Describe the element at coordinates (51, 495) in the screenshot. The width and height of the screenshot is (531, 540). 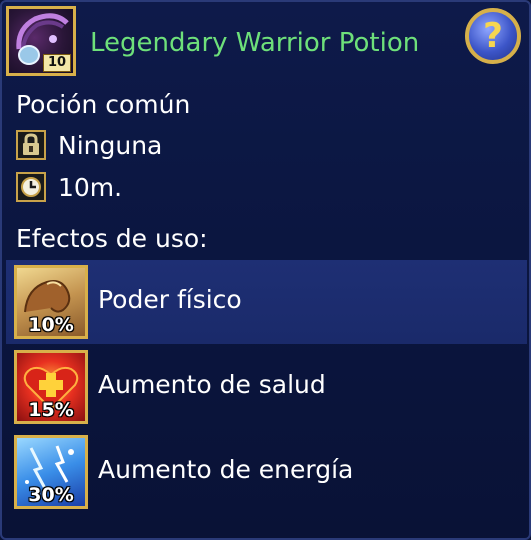
I see `effect-percent: 30%` at that location.